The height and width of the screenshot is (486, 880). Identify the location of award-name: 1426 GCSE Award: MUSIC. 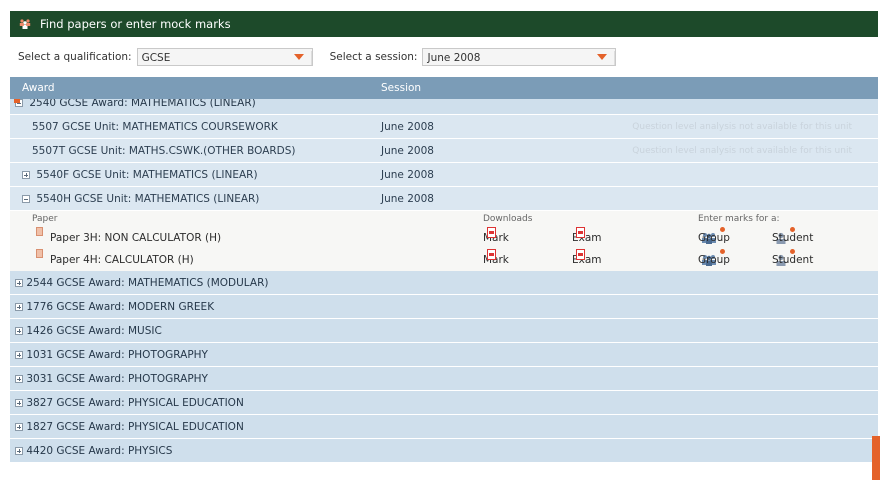
(94, 331).